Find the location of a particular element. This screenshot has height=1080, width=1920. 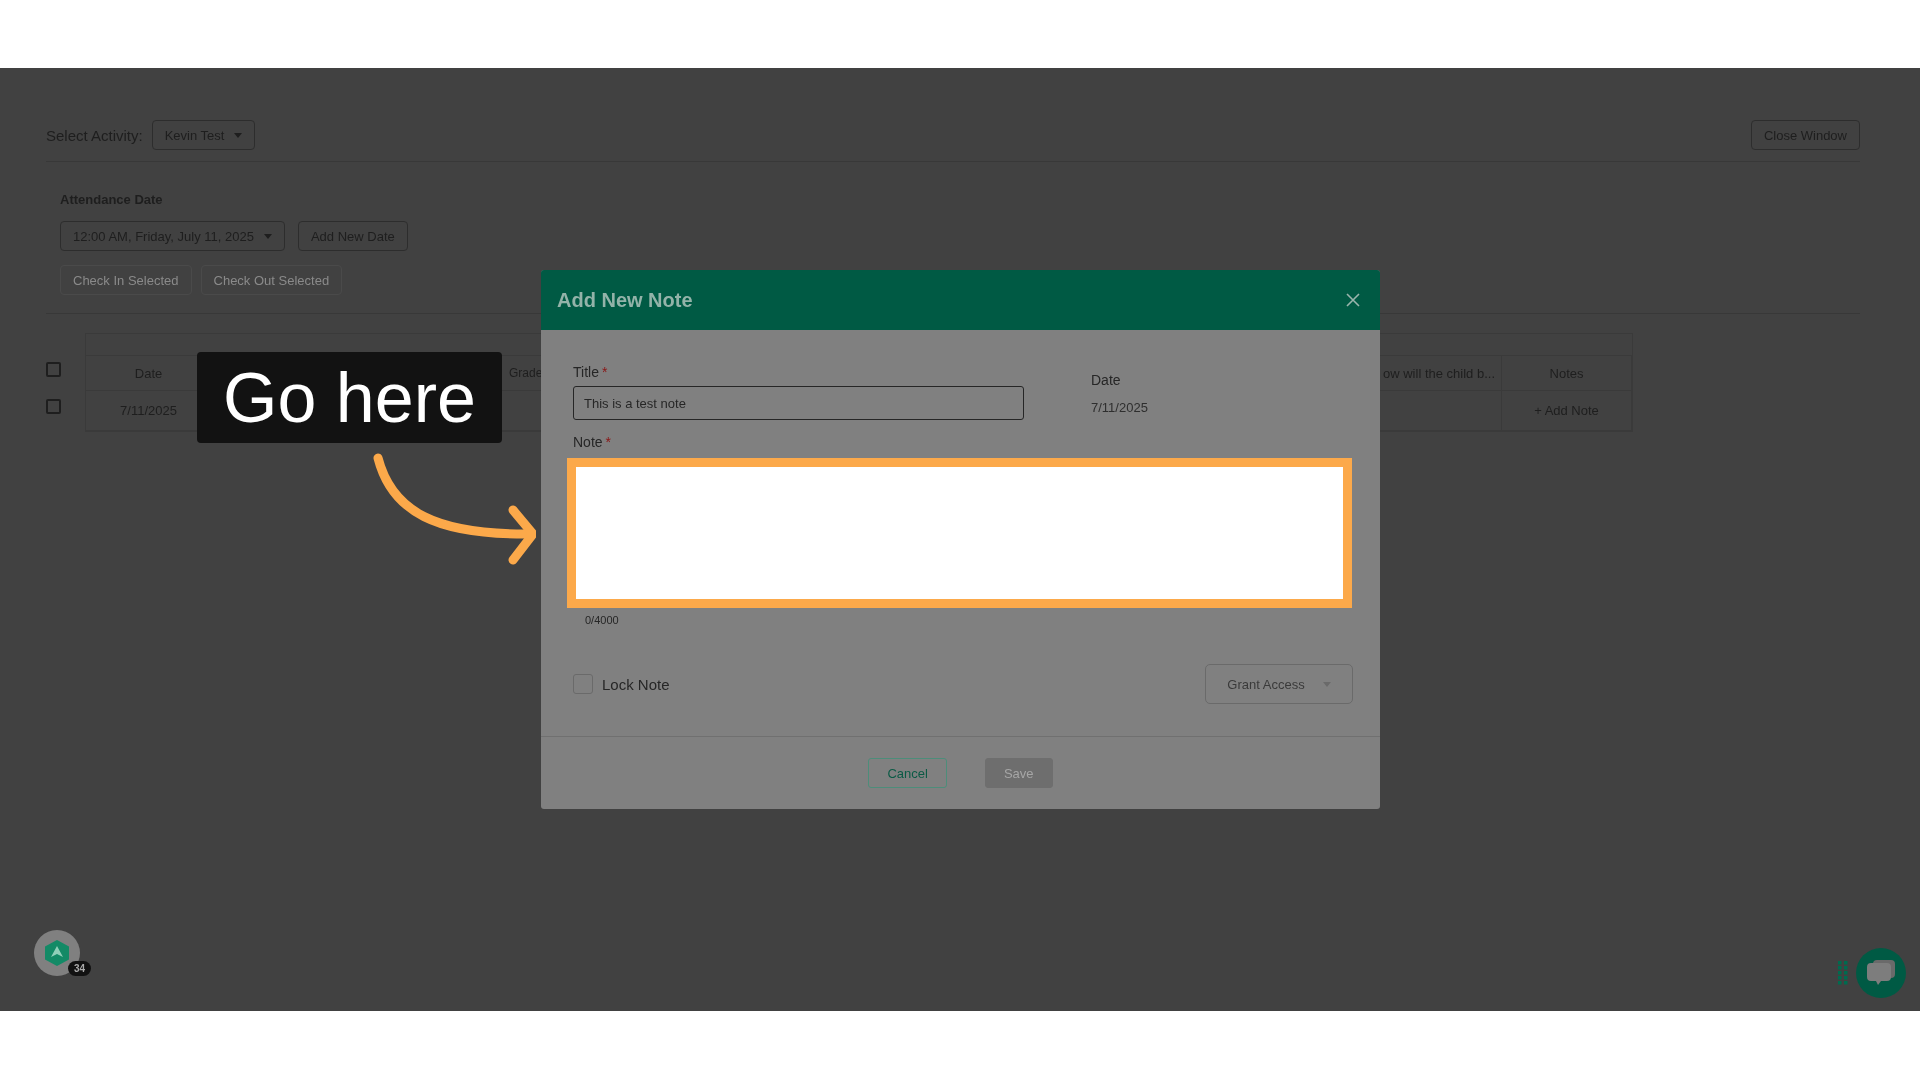

grant-access-dropdown: Grant Access is located at coordinates (1279, 684).